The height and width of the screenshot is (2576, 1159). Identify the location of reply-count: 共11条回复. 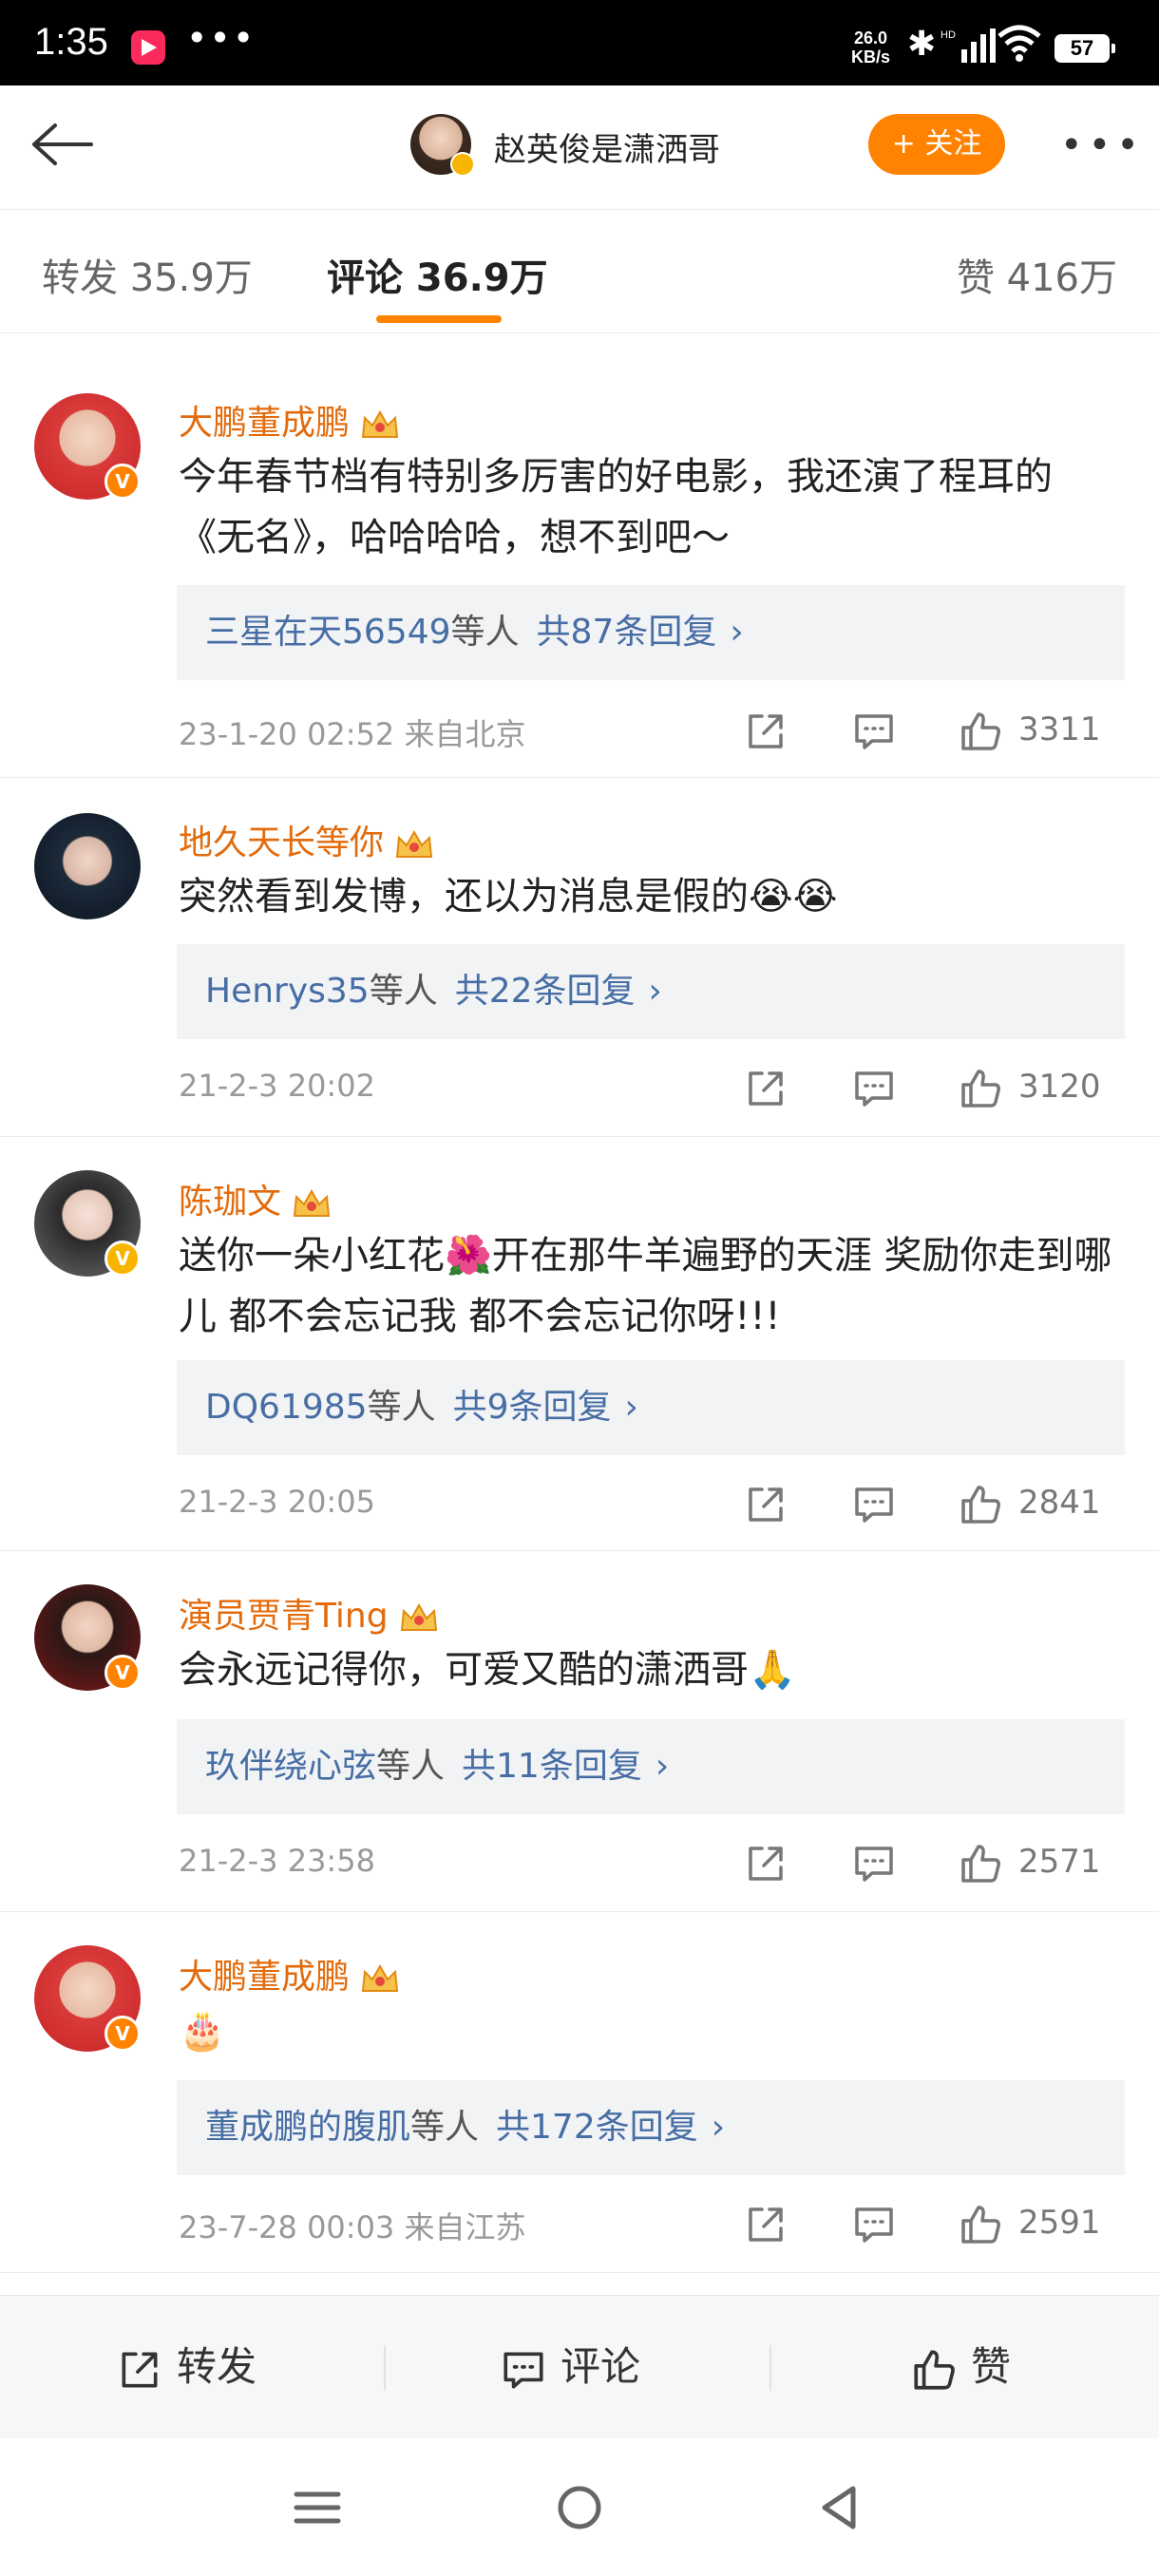
(552, 1766).